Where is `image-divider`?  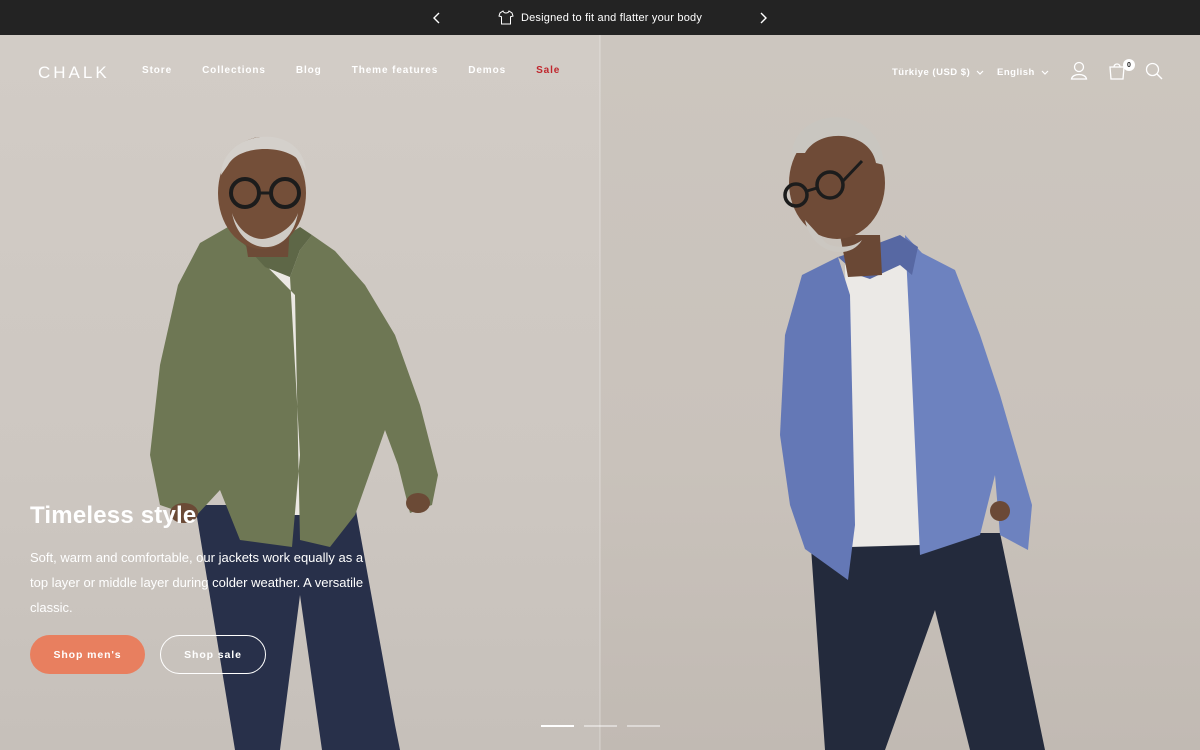 image-divider is located at coordinates (600, 392).